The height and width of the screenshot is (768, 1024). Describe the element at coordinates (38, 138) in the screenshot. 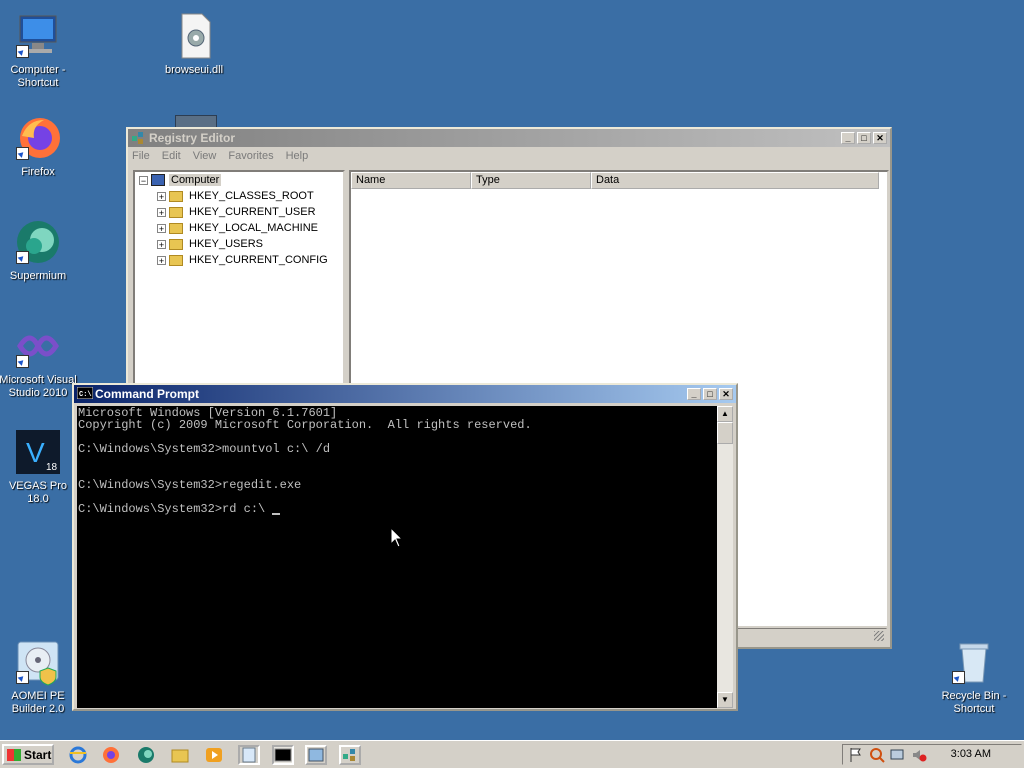

I see `firefox-icon` at that location.